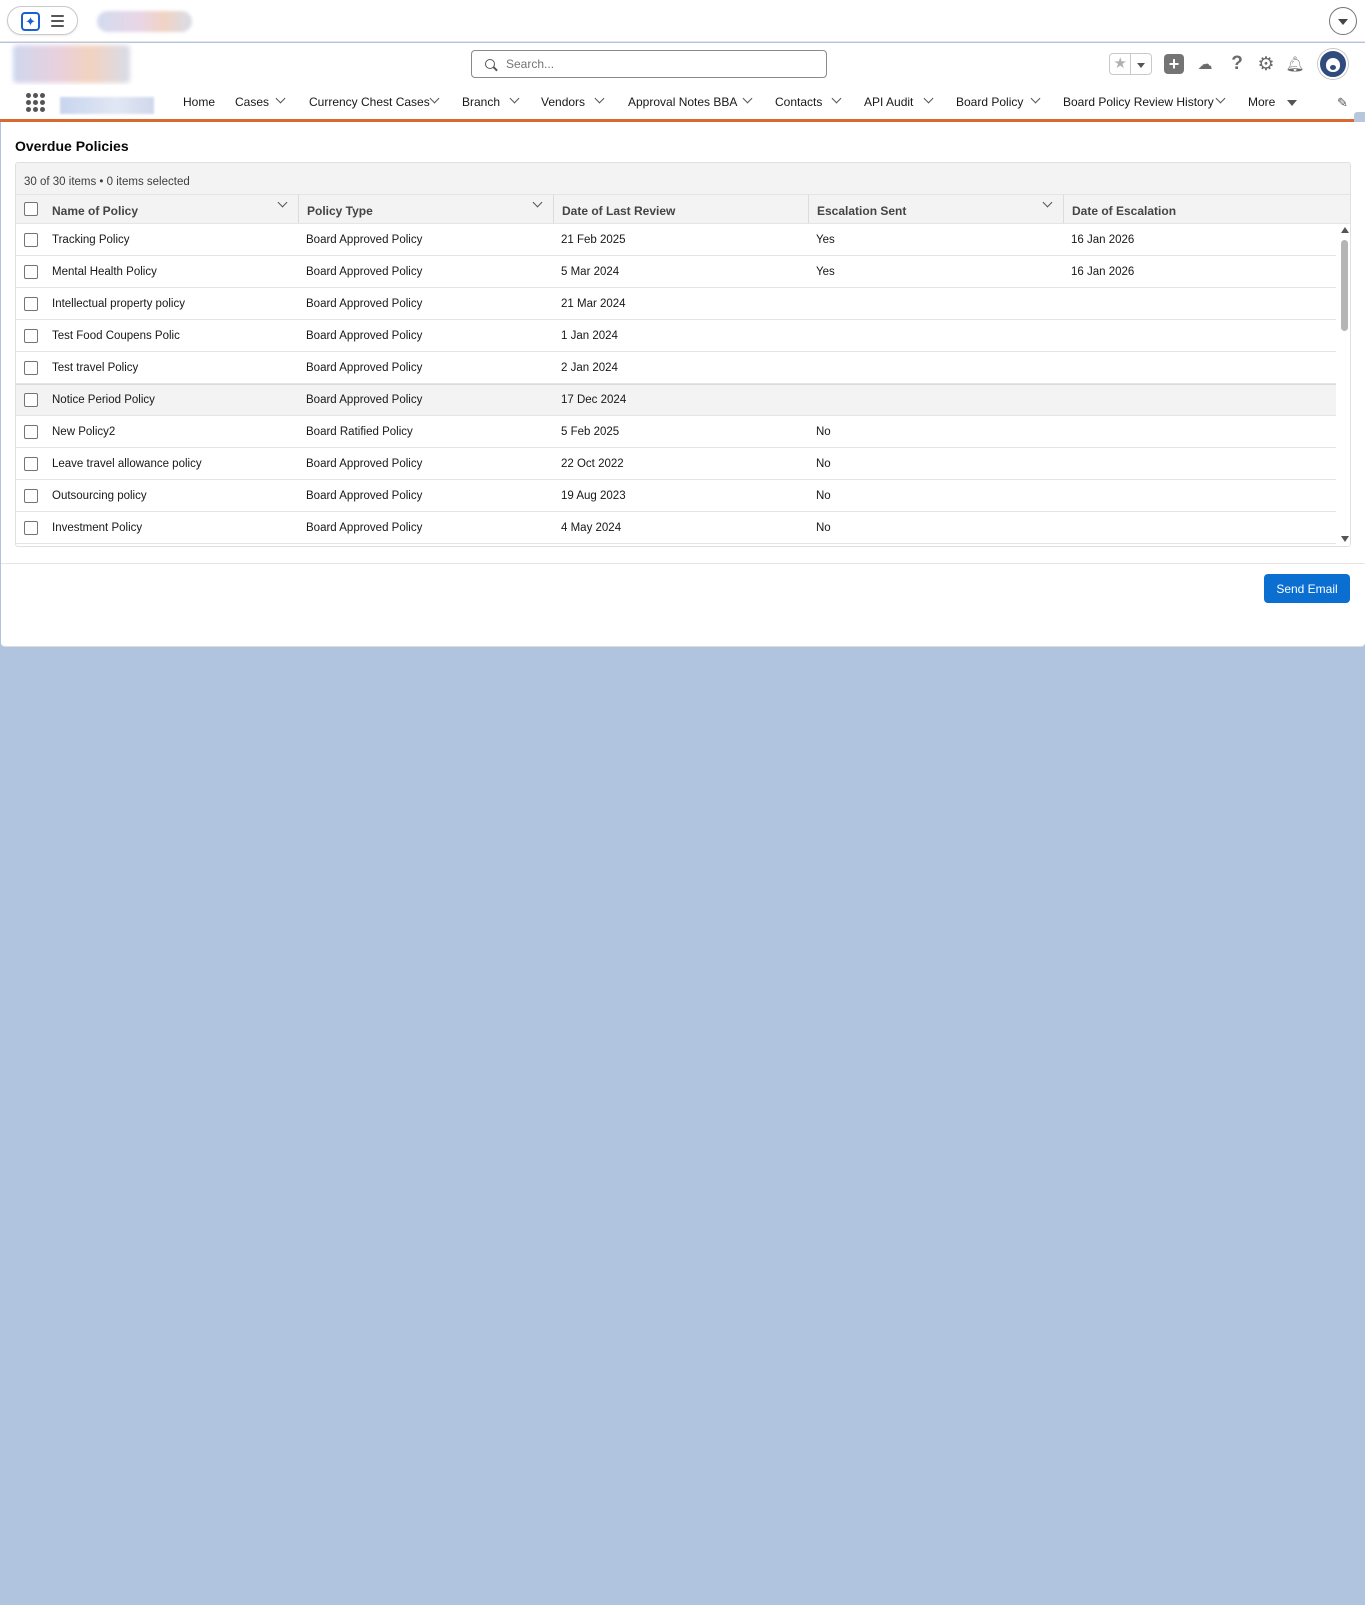 Image resolution: width=1365 pixels, height=1605 pixels. What do you see at coordinates (825, 240) in the screenshot?
I see `cell-escalation-sent: Yes` at bounding box center [825, 240].